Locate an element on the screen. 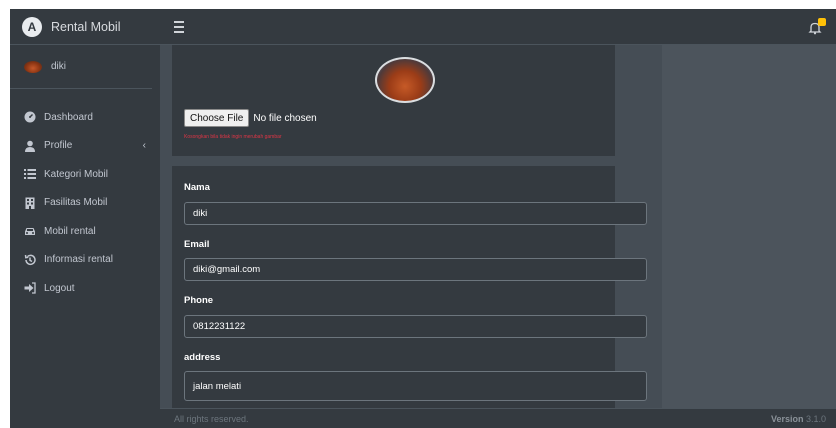 The width and height of the screenshot is (836, 428). phone-input: 0812231122 is located at coordinates (415, 326).